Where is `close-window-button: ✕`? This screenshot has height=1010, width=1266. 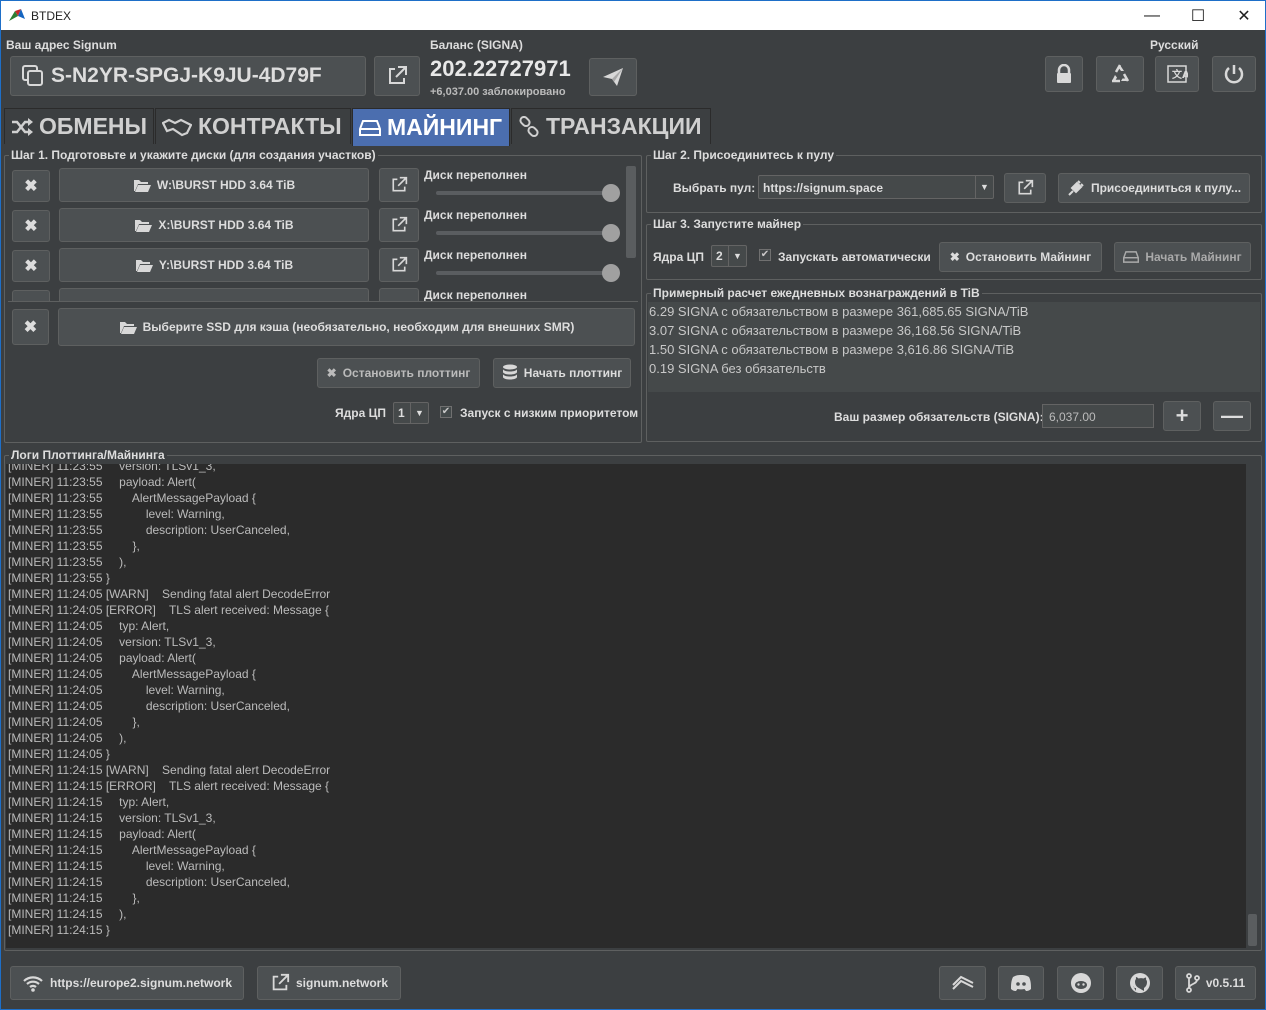
close-window-button: ✕ is located at coordinates (1243, 16).